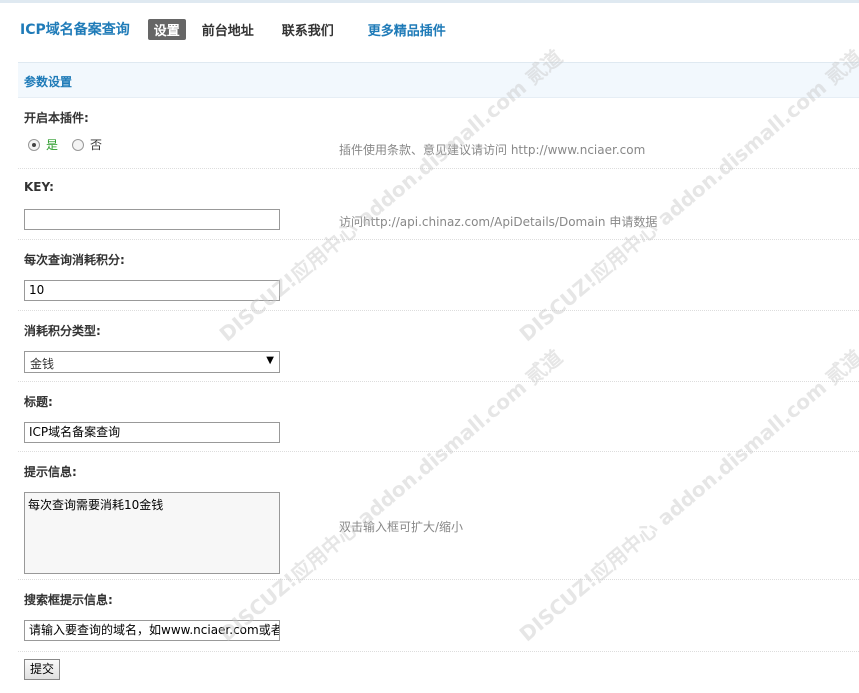 Image resolution: width=859 pixels, height=693 pixels. What do you see at coordinates (56, 118) in the screenshot?
I see `enable-plugin-label: 开启本插件:` at bounding box center [56, 118].